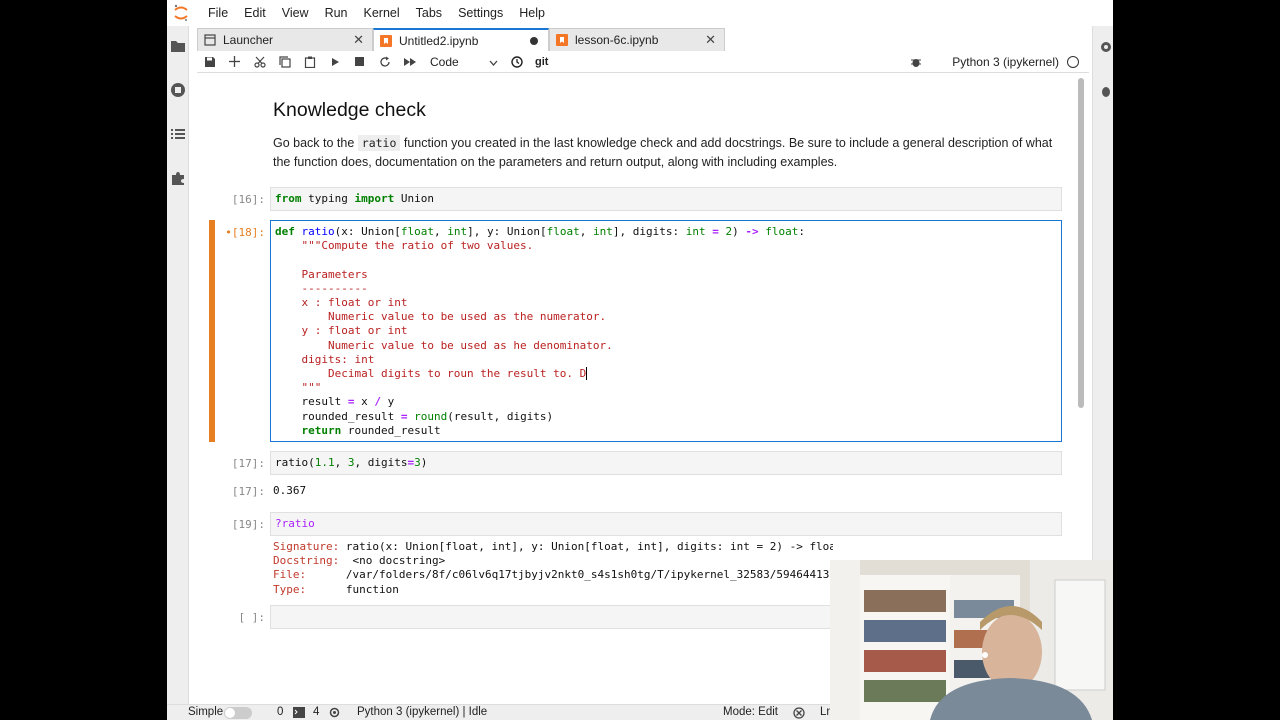  Describe the element at coordinates (316, 712) in the screenshot. I see `kernels-count: 4` at that location.